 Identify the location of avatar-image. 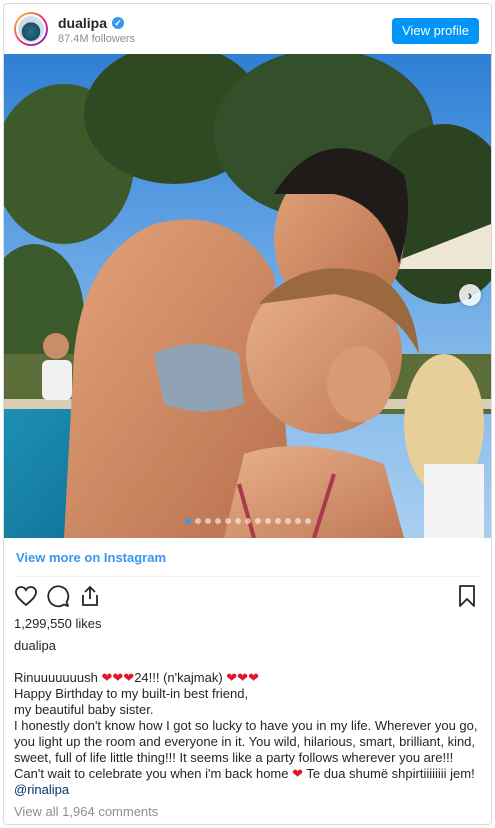
(31, 29).